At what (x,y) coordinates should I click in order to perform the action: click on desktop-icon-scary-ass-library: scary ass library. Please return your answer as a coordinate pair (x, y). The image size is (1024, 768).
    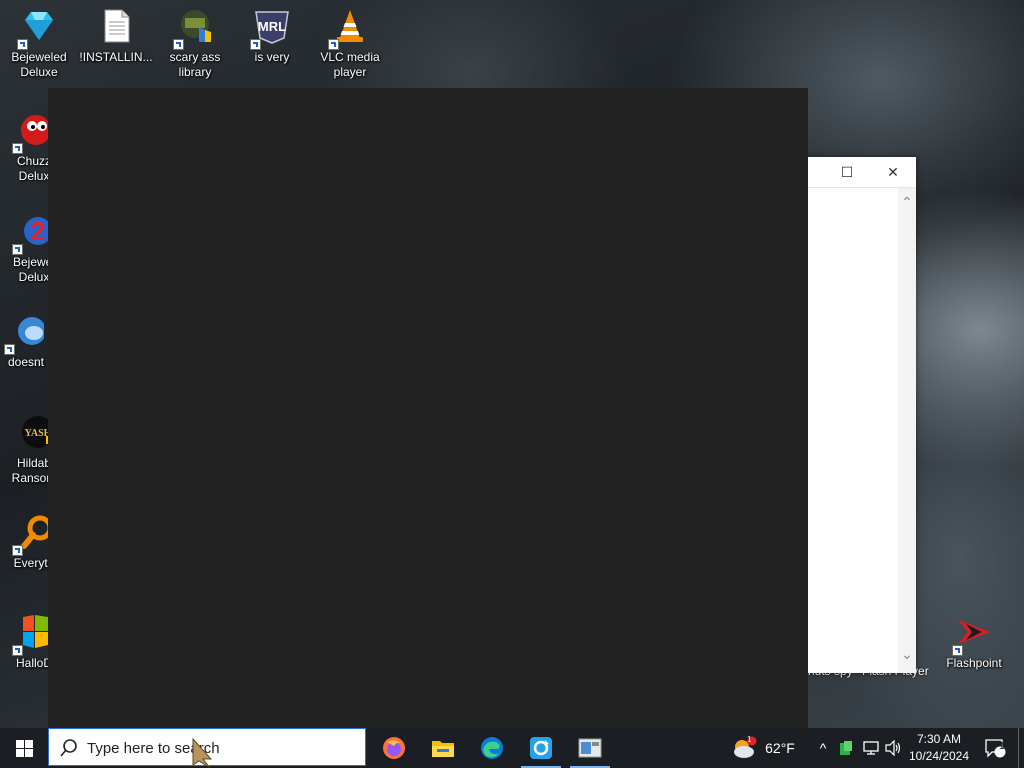
    Looking at the image, I should click on (195, 44).